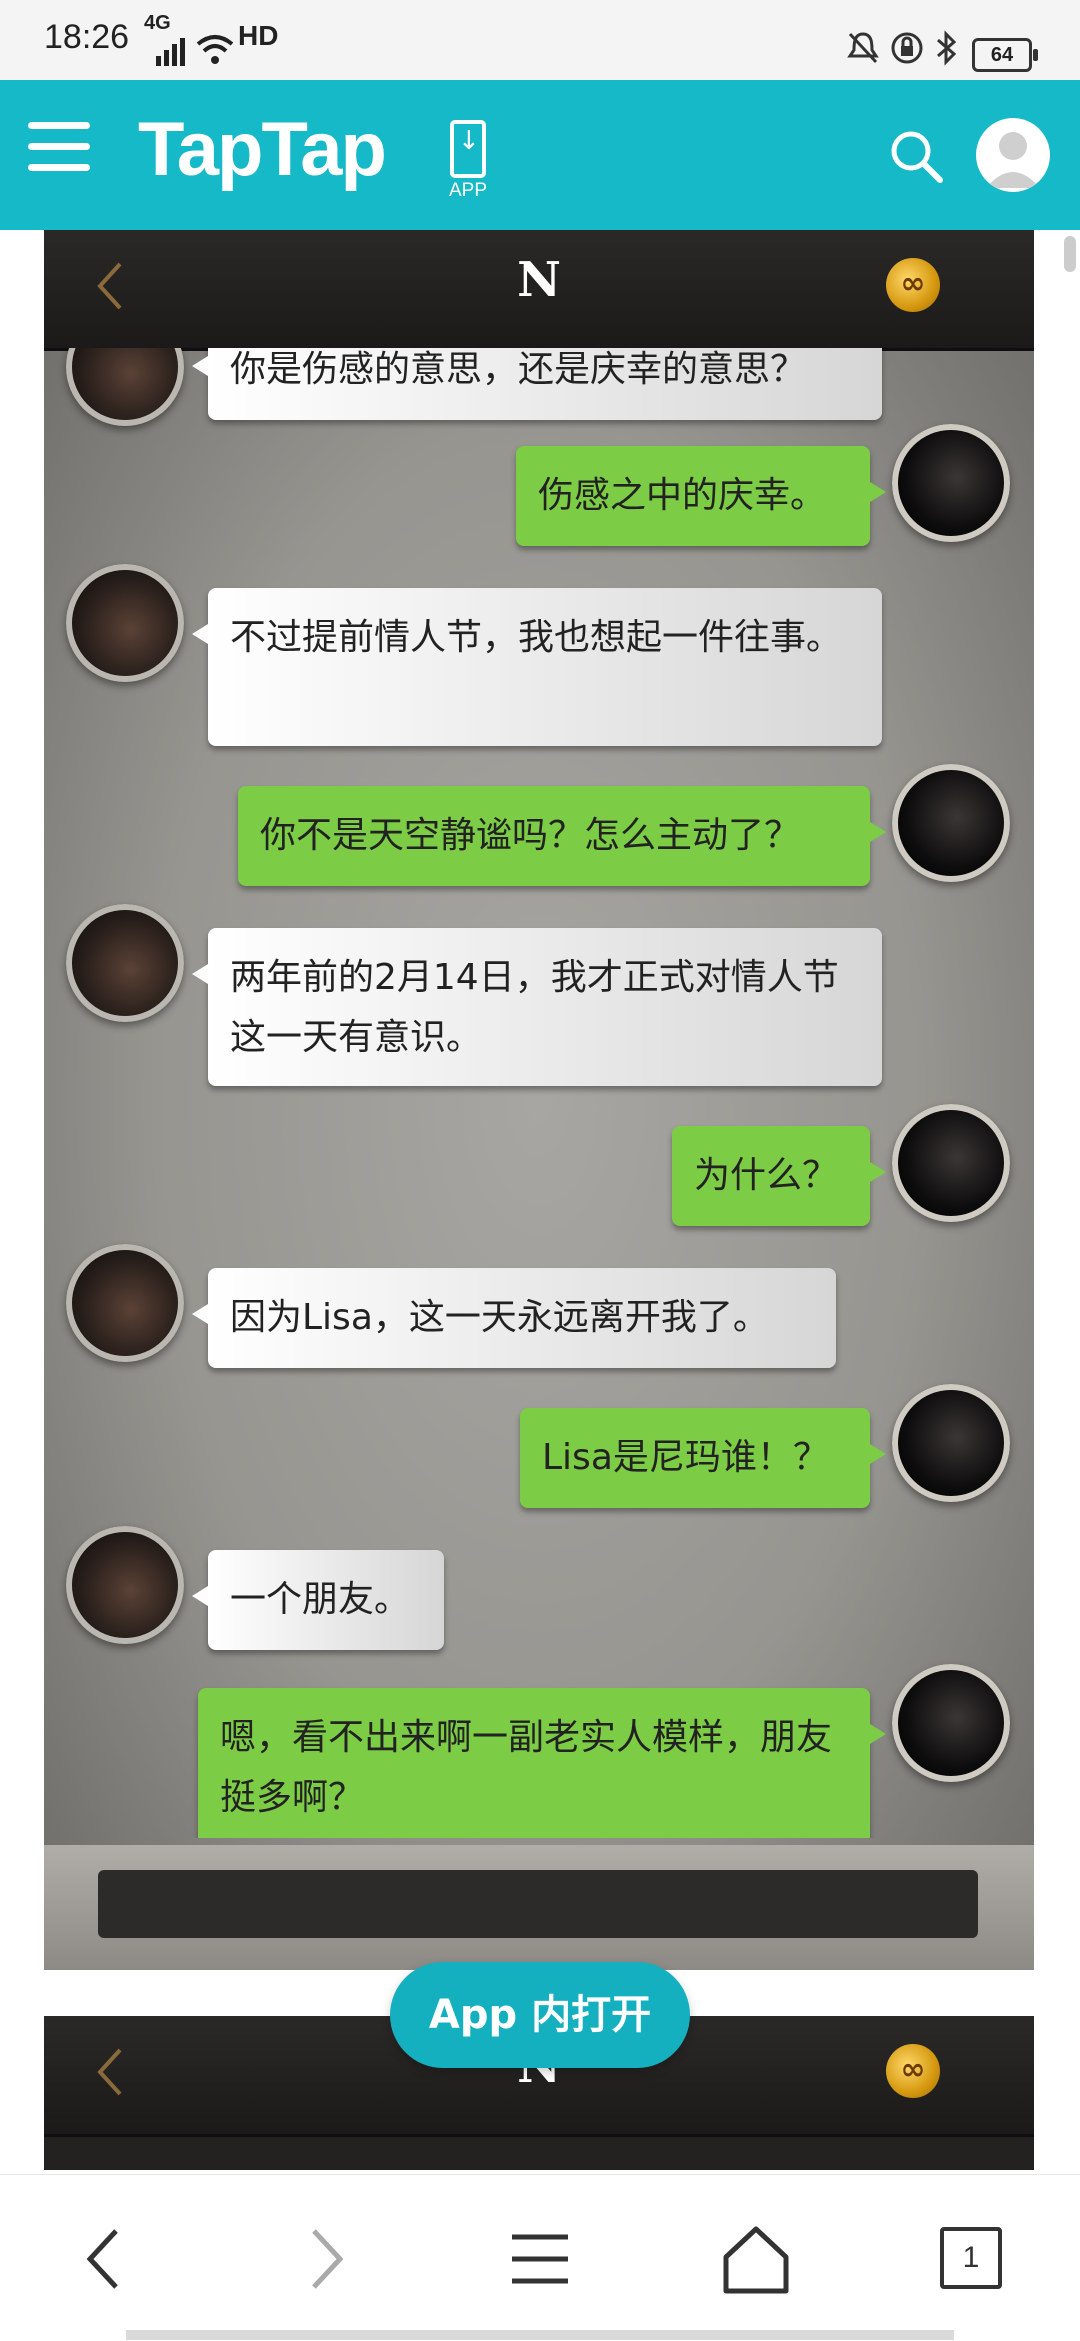 The width and height of the screenshot is (1080, 2341). What do you see at coordinates (170, 52) in the screenshot?
I see `signal-icon` at bounding box center [170, 52].